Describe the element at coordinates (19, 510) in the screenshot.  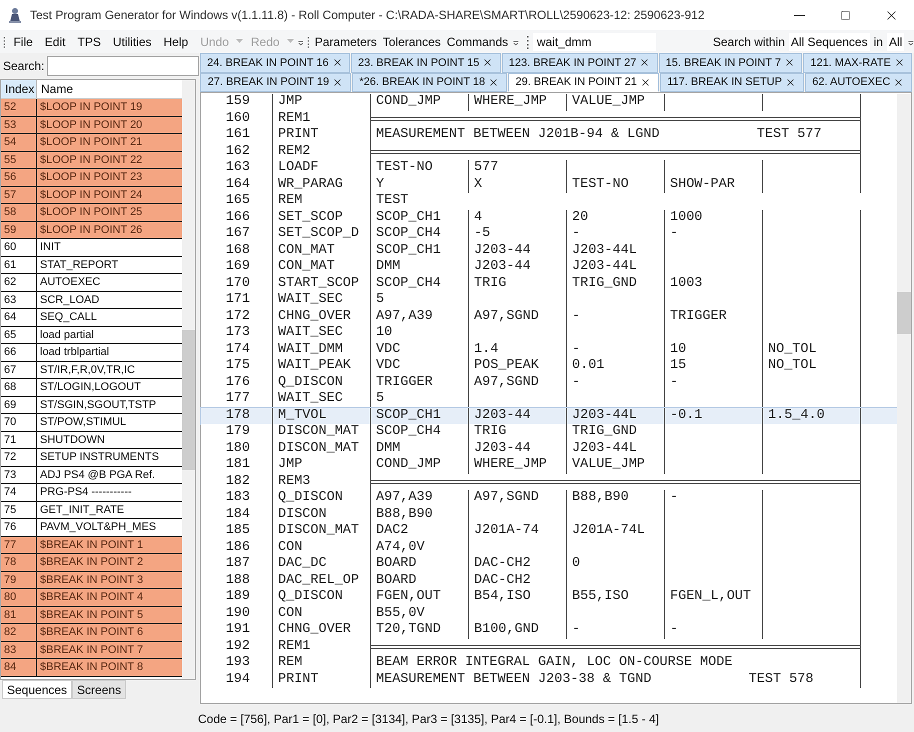
I see `index-cell: 75` at that location.